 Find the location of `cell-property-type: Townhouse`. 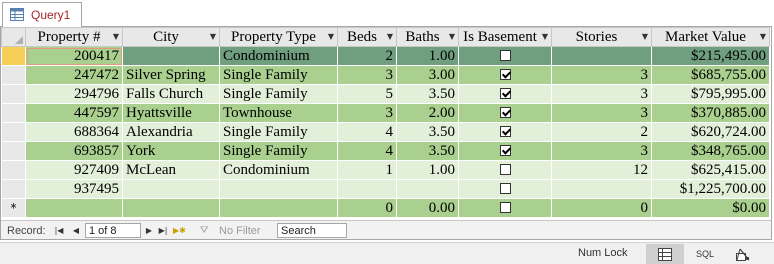

cell-property-type: Townhouse is located at coordinates (278, 113).